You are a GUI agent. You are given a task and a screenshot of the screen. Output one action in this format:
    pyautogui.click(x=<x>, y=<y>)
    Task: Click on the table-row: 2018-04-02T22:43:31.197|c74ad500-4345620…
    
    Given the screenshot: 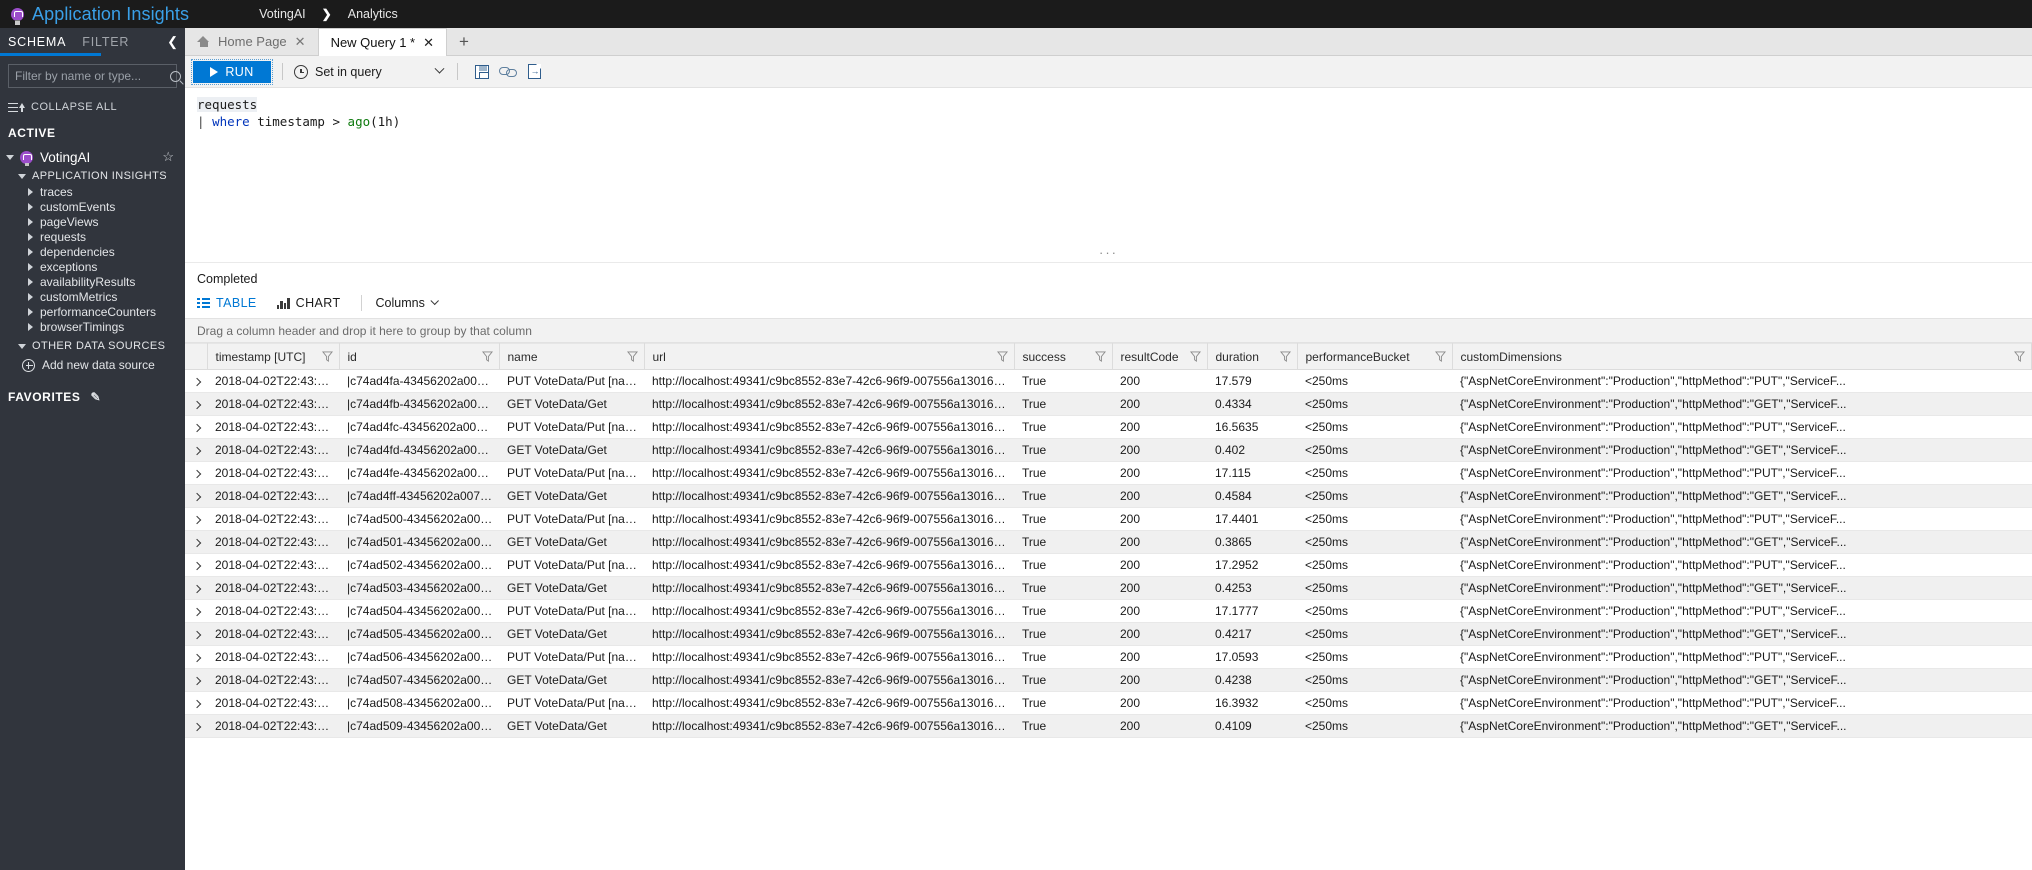 What is the action you would take?
    pyautogui.click(x=1108, y=519)
    